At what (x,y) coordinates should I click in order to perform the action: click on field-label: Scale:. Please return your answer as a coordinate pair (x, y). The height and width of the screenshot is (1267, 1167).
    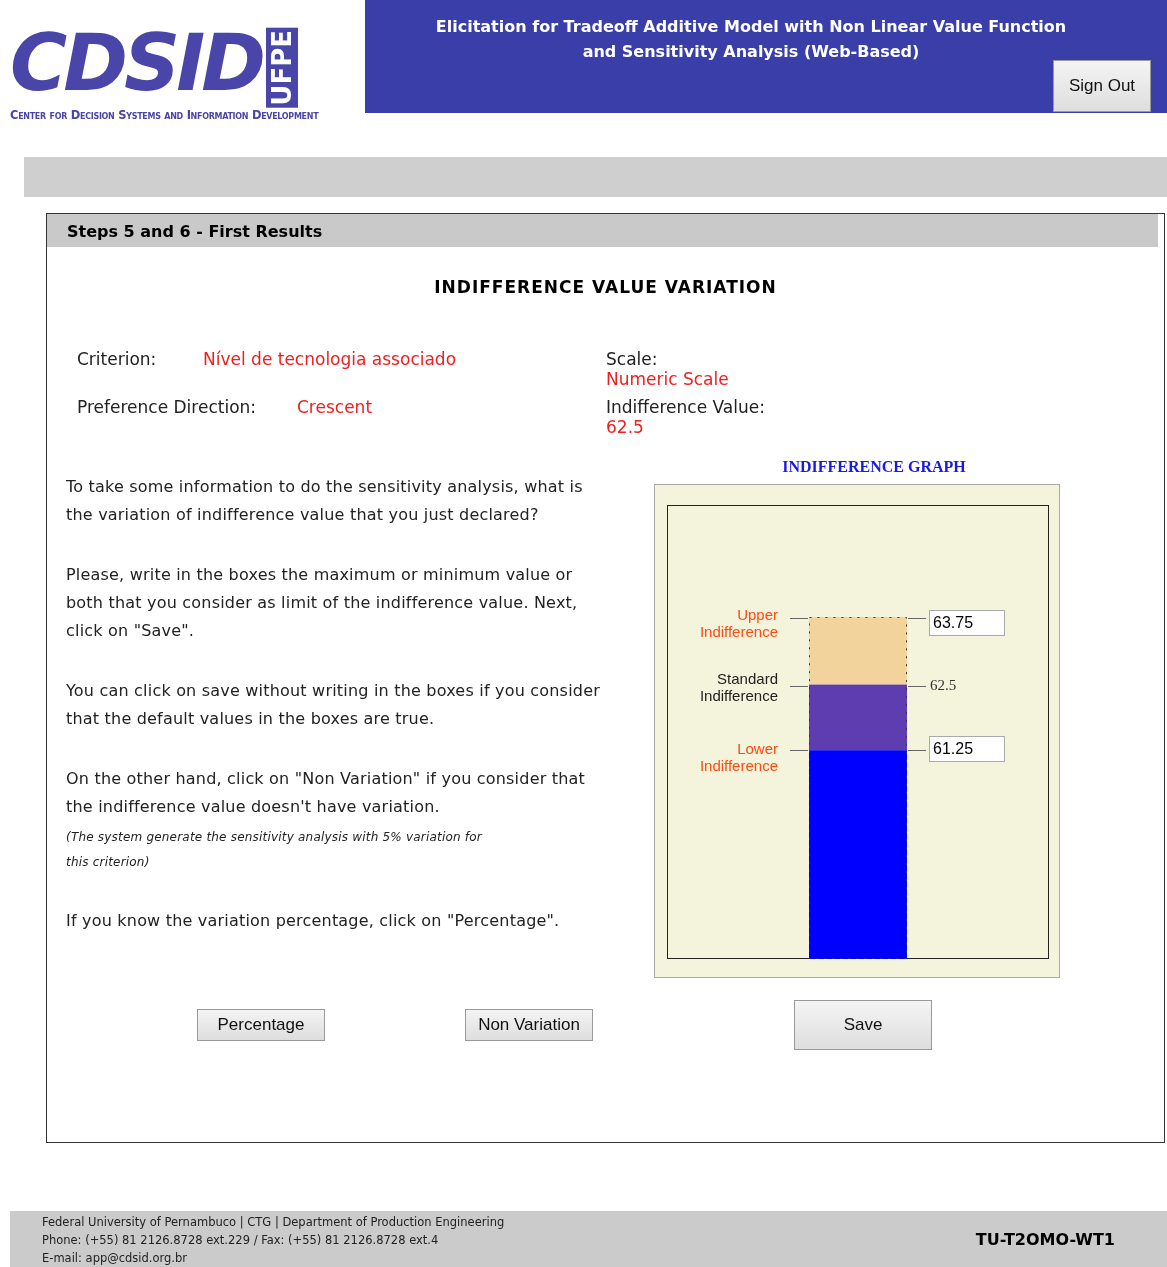
    Looking at the image, I should click on (632, 358).